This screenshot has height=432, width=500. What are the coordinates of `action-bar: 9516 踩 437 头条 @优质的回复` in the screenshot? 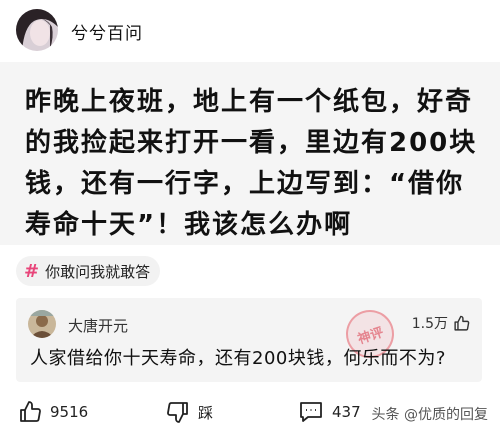 It's located at (250, 412).